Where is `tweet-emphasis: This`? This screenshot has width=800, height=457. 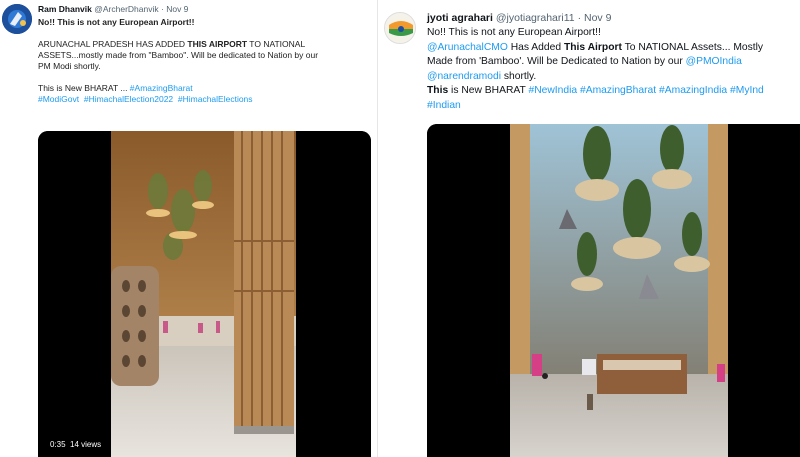
tweet-emphasis: This is located at coordinates (438, 90).